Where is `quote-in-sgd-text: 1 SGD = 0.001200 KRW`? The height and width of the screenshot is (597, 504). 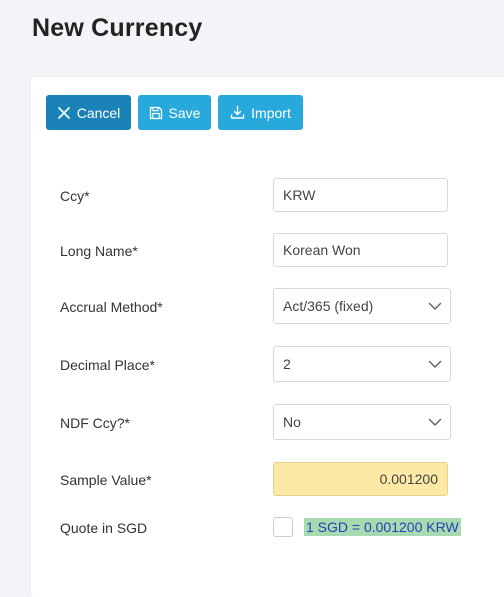 quote-in-sgd-text: 1 SGD = 0.001200 KRW is located at coordinates (382, 527).